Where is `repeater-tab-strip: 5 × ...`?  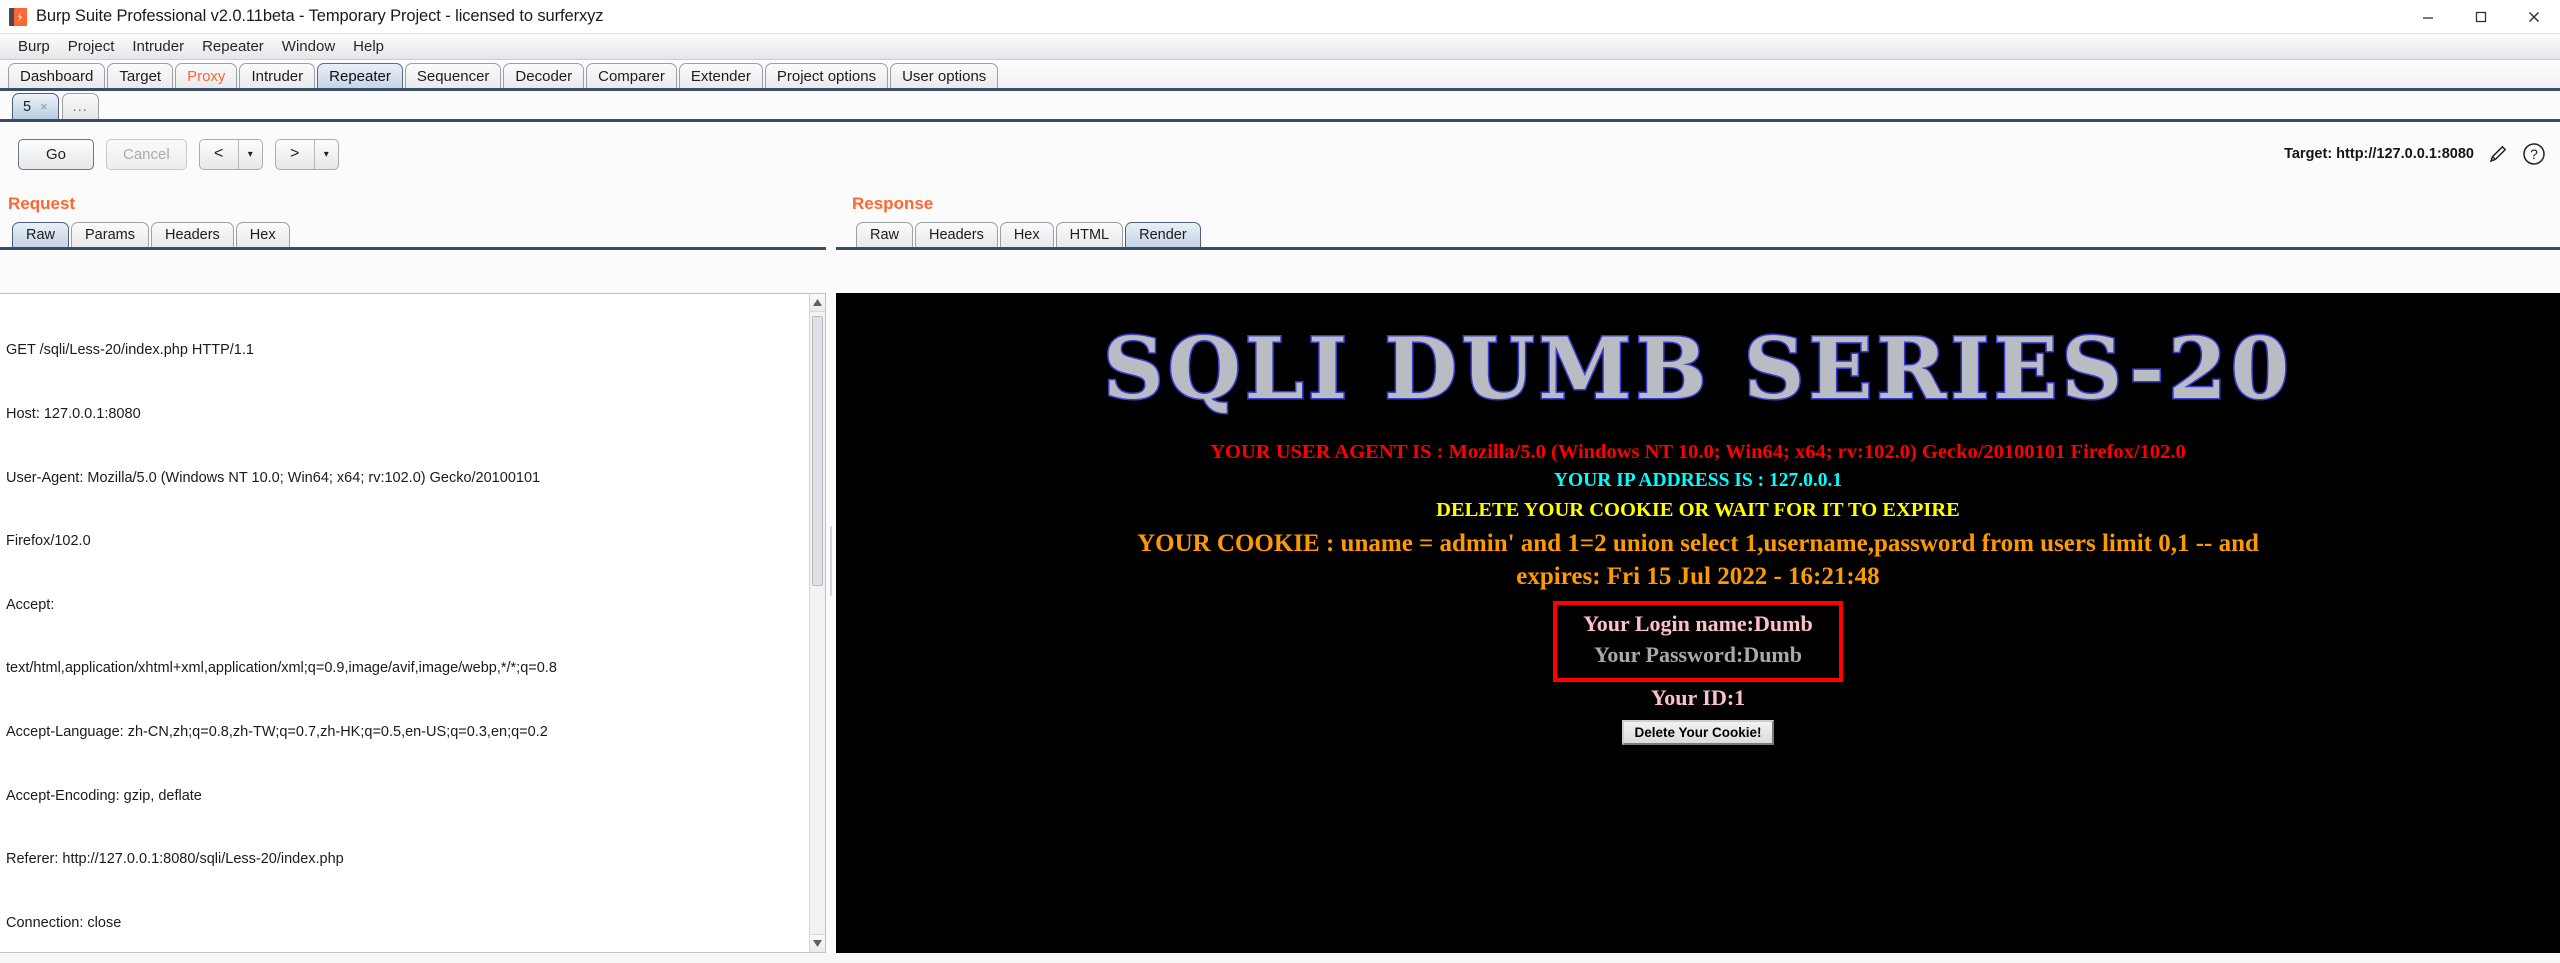 repeater-tab-strip: 5 × ... is located at coordinates (1280, 106).